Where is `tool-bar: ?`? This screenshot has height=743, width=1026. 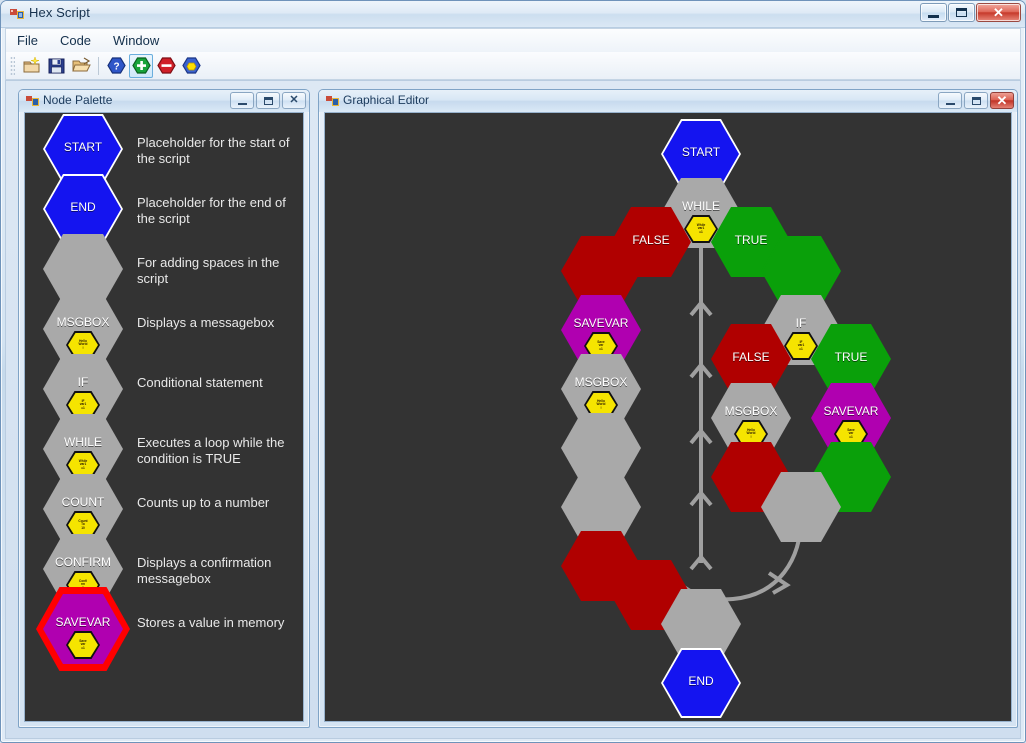
tool-bar: ? is located at coordinates (513, 66).